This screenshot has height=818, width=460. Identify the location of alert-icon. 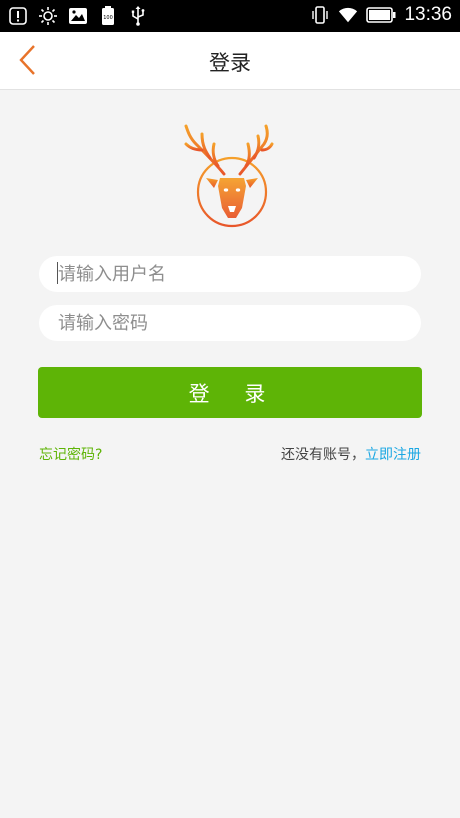
(18, 16).